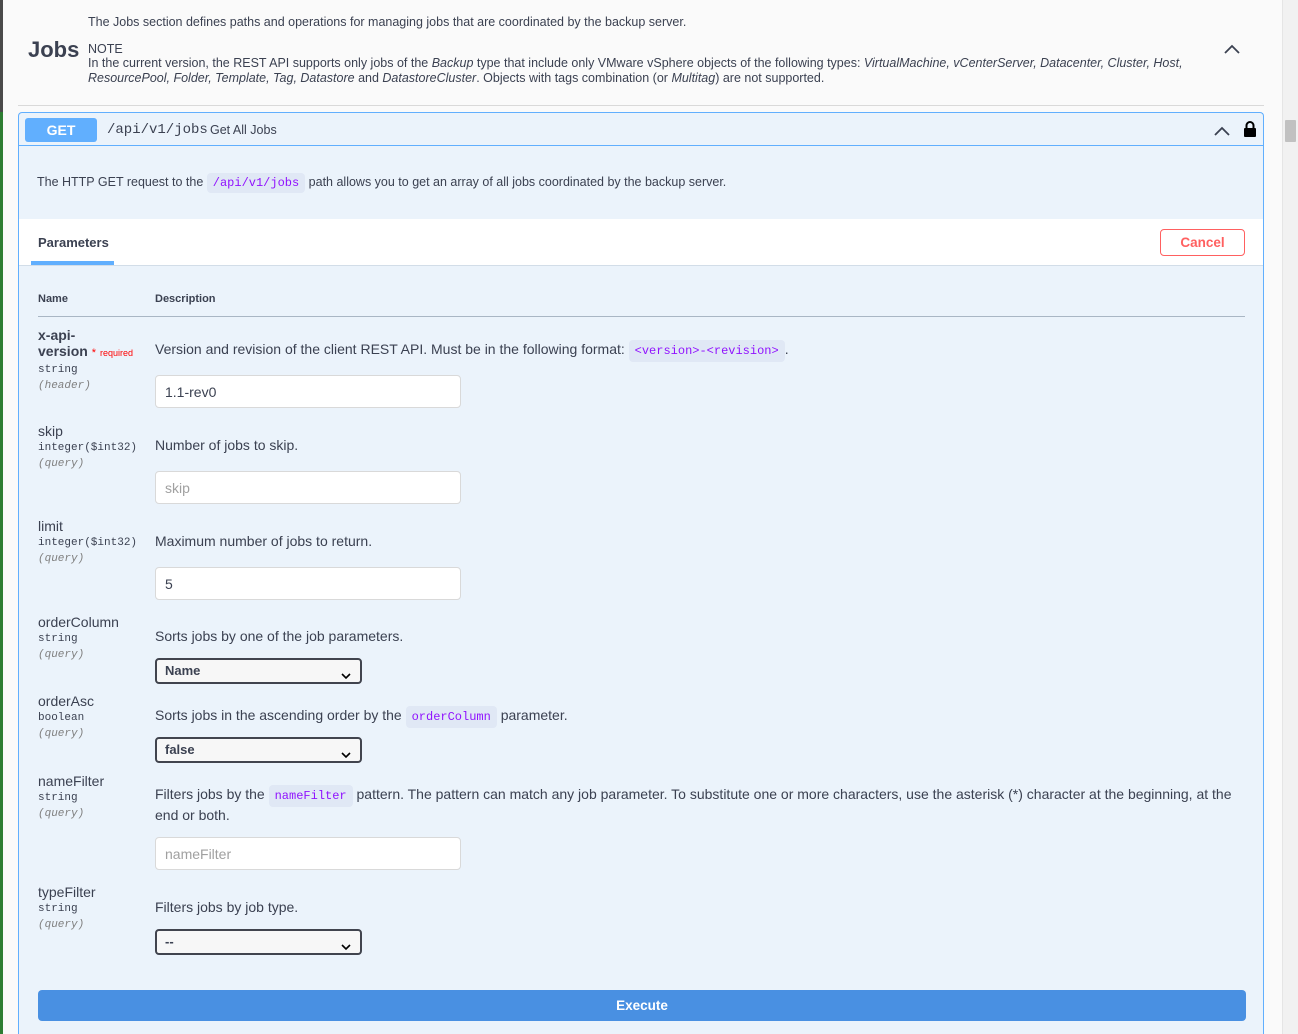  I want to click on limit-input, so click(308, 583).